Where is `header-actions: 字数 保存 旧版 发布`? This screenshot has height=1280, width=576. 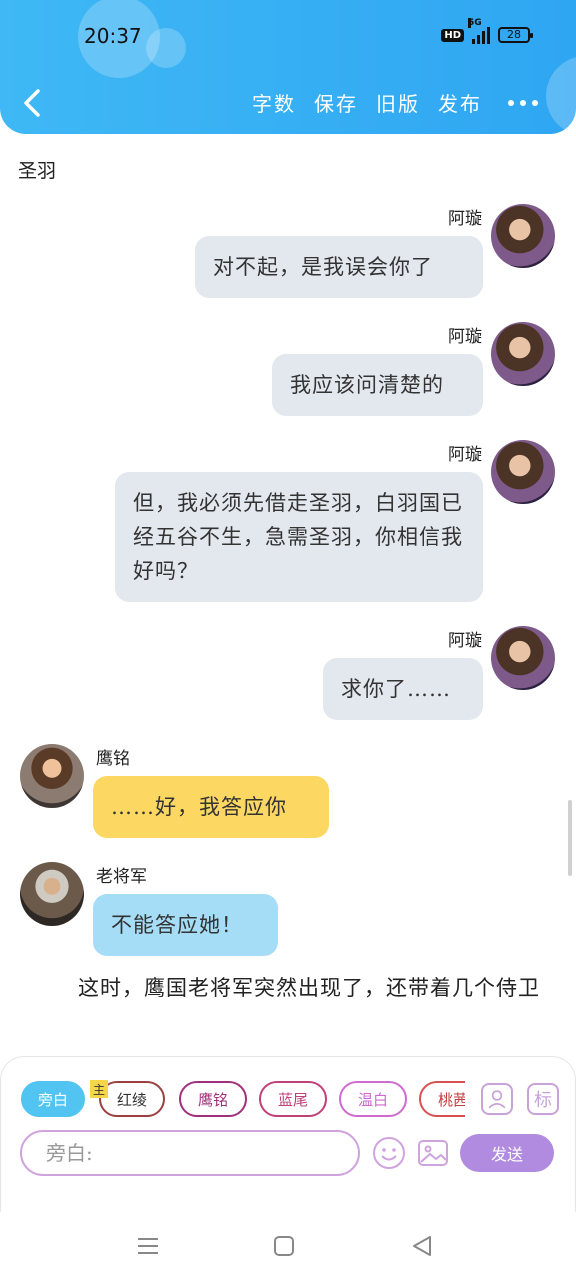 header-actions: 字数 保存 旧版 发布 is located at coordinates (367, 102).